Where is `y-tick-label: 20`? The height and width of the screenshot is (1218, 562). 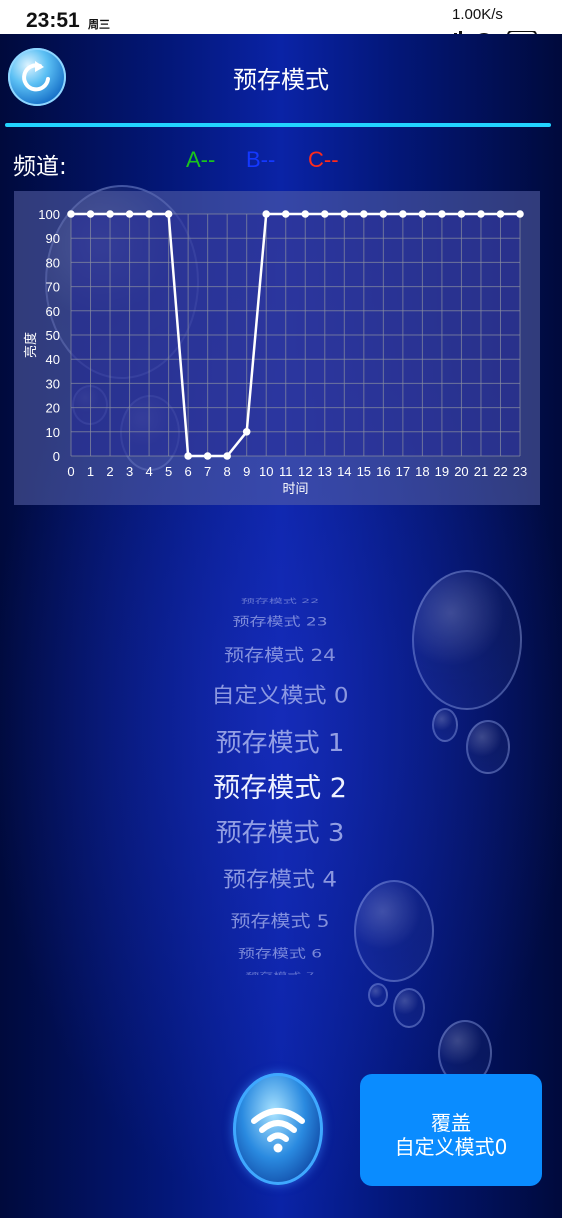 y-tick-label: 20 is located at coordinates (53, 408).